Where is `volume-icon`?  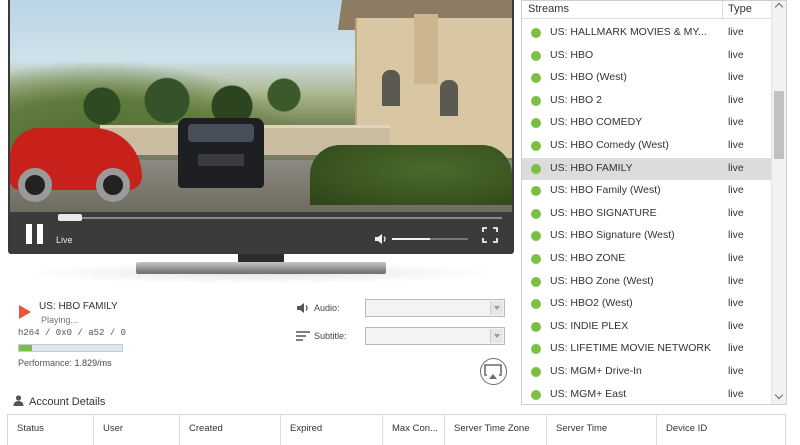
volume-icon is located at coordinates (381, 239).